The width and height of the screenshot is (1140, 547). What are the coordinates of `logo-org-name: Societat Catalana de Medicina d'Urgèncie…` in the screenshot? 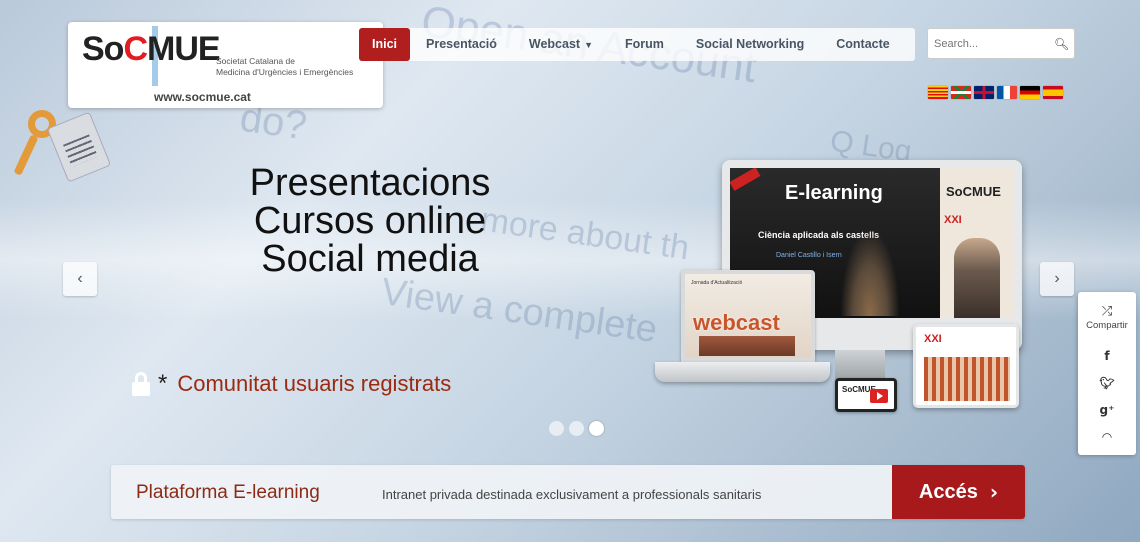 It's located at (285, 66).